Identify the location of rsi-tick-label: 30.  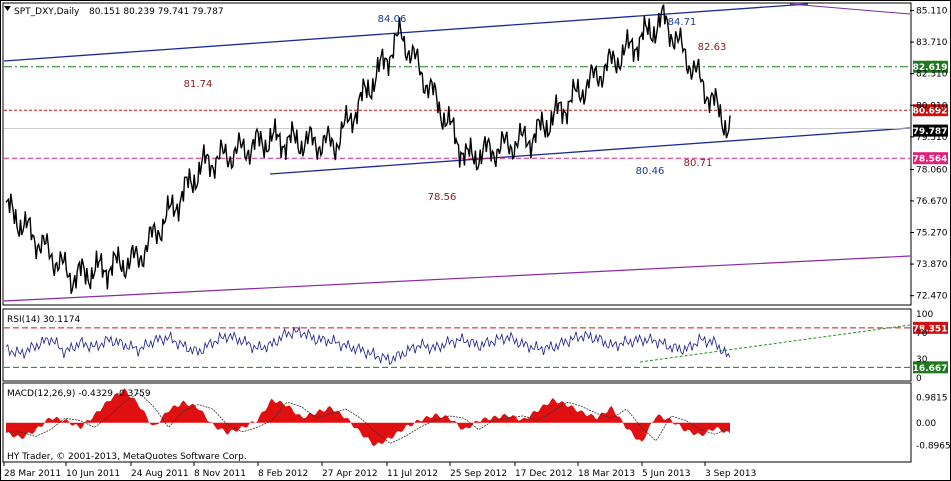
(922, 360).